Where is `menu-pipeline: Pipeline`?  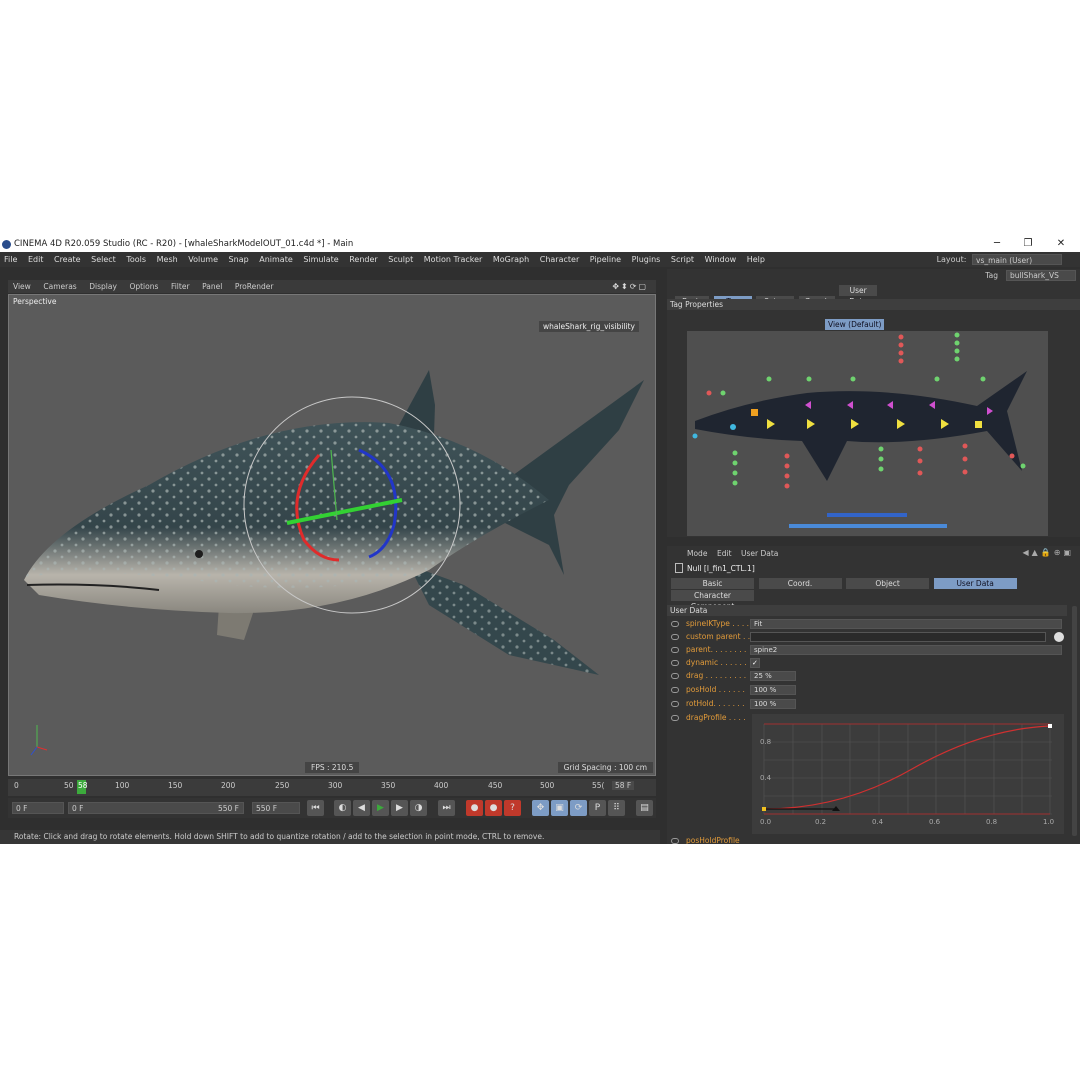 menu-pipeline: Pipeline is located at coordinates (605, 259).